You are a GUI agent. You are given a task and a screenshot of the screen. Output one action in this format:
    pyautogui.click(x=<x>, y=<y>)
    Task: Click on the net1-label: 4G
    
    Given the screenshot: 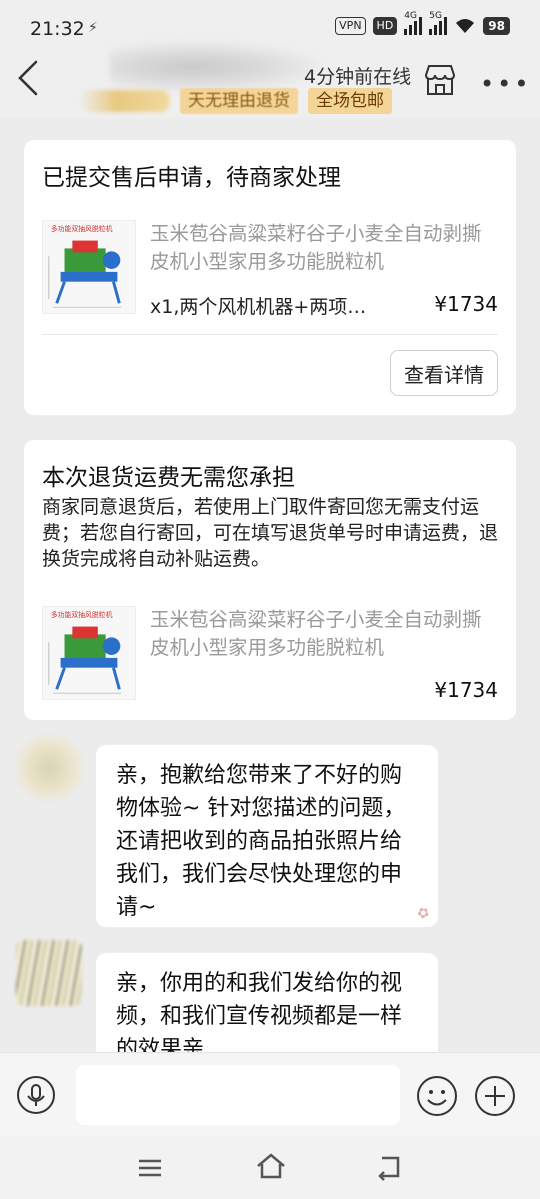 What is the action you would take?
    pyautogui.click(x=410, y=16)
    